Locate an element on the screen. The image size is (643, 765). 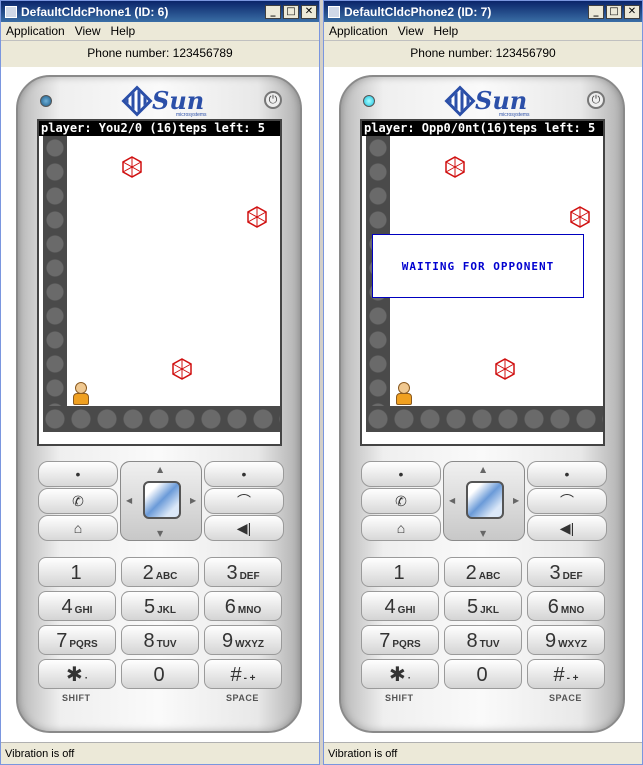
title-bar: DefaultCldcPhone2 (ID: 7) _ □ ✕ is located at coordinates (483, 11).